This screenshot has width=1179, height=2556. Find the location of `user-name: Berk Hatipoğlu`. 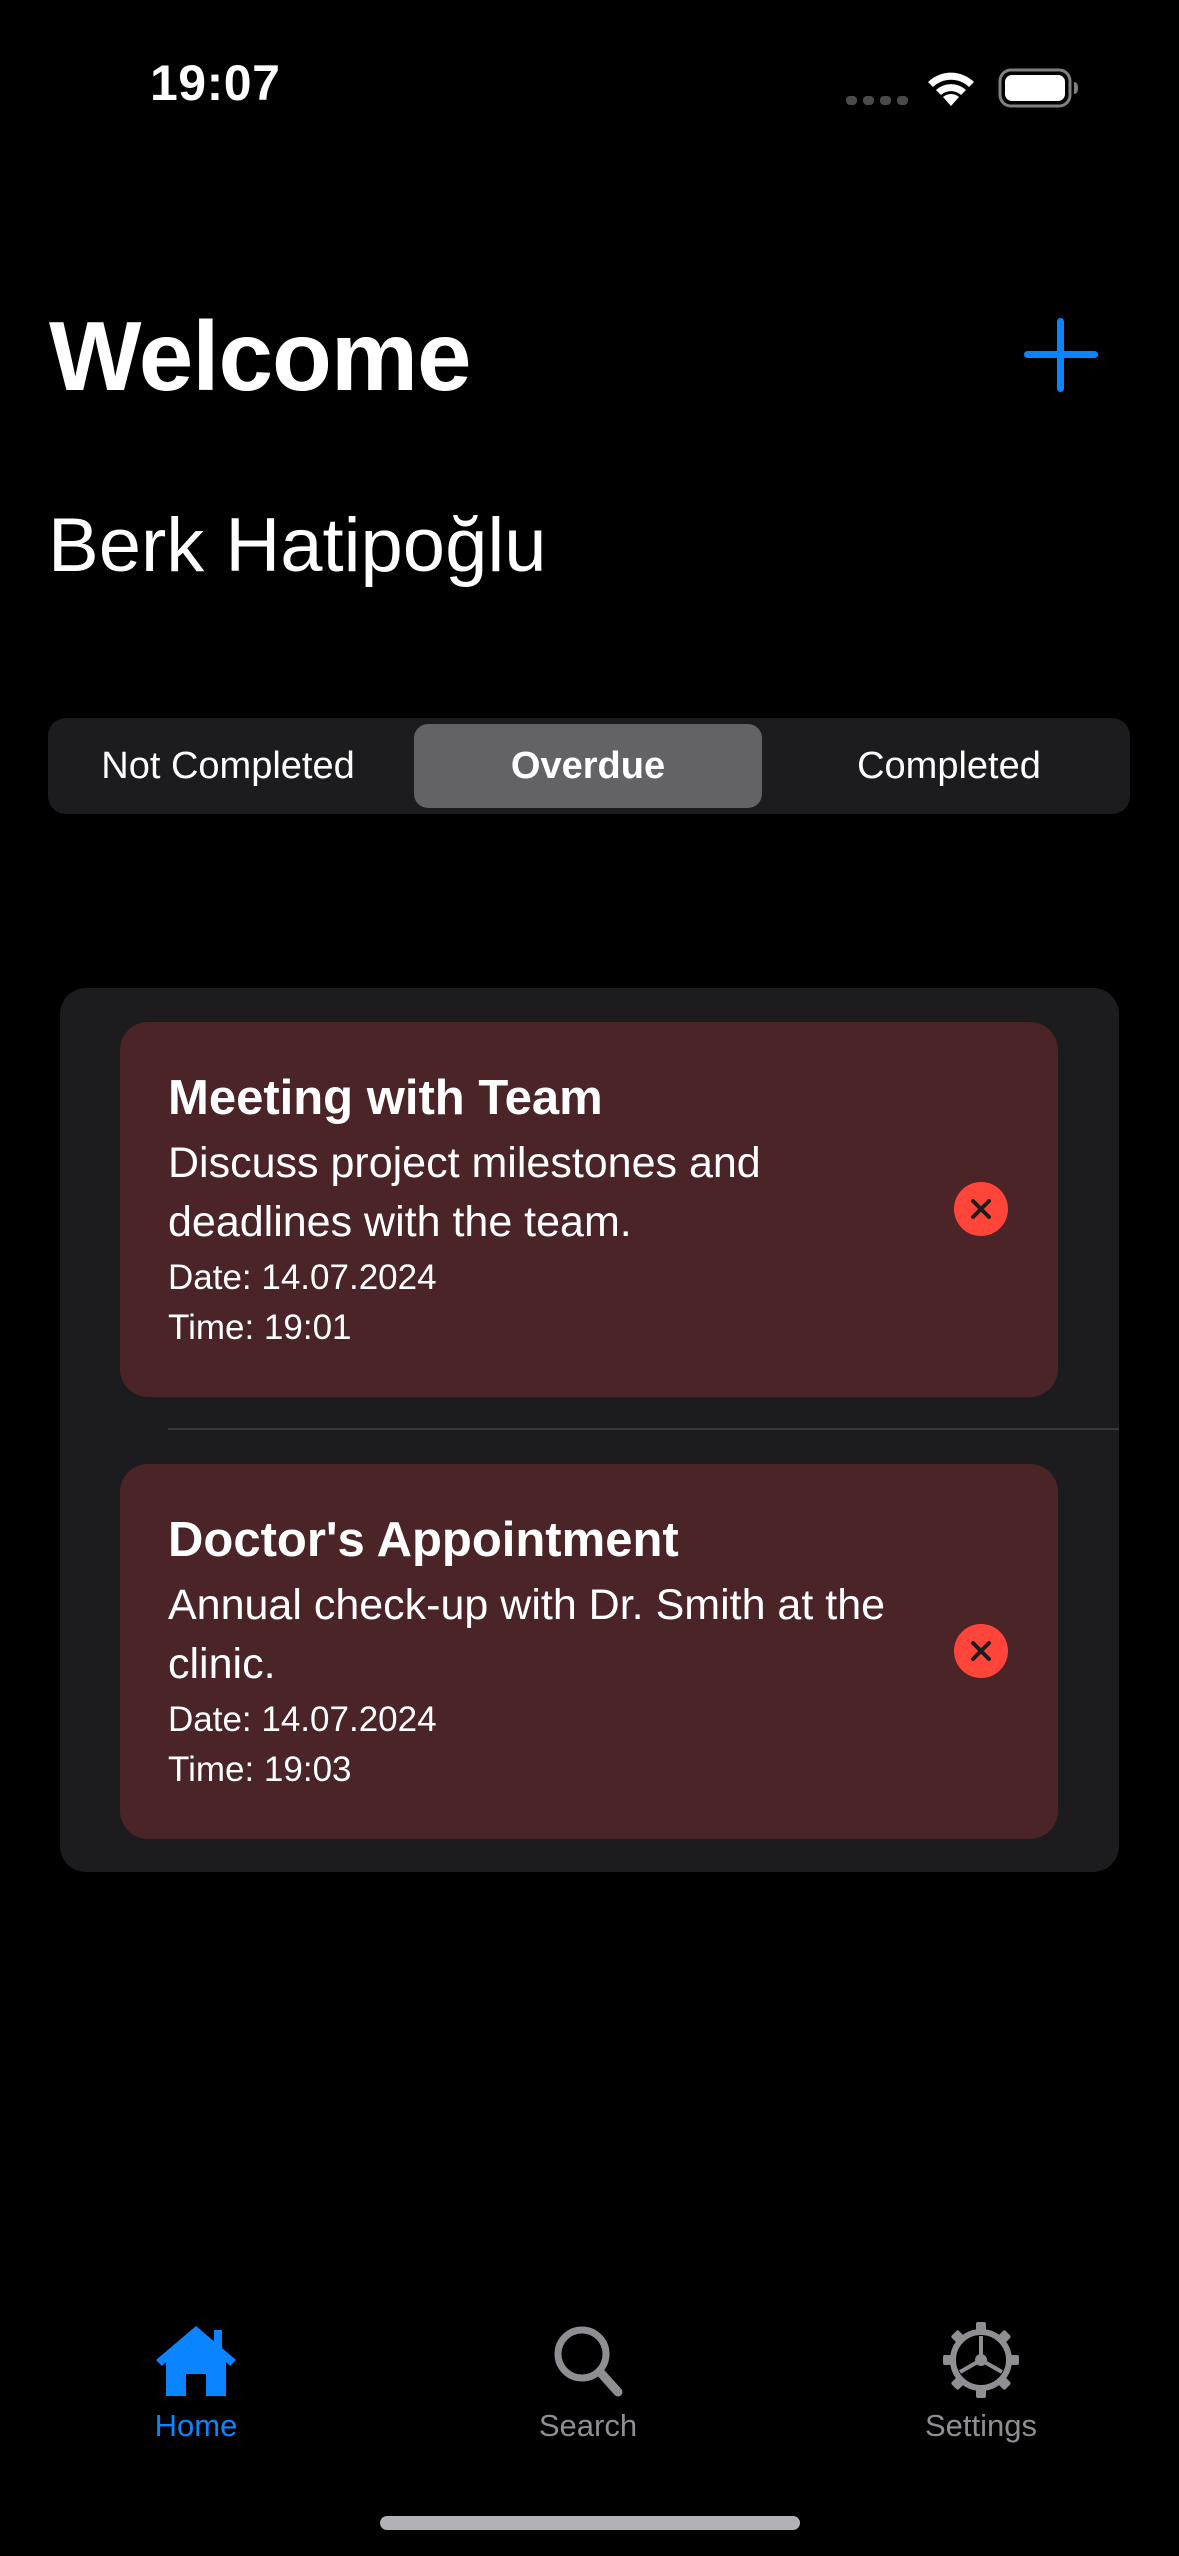

user-name: Berk Hatipoğlu is located at coordinates (297, 545).